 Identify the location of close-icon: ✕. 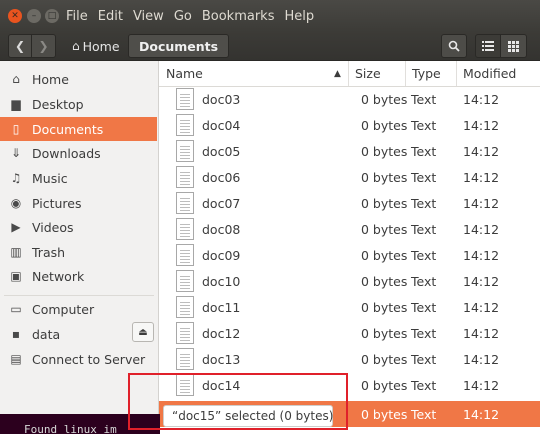
(15, 15).